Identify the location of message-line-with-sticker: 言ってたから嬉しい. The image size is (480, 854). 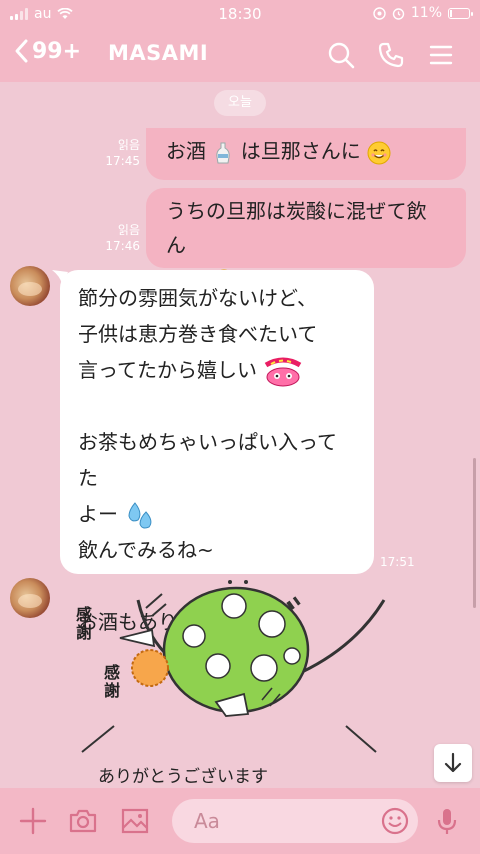
(217, 370).